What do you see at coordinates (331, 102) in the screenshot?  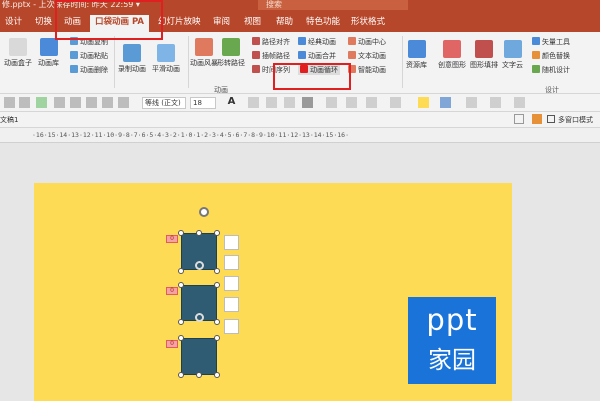 I see `list-icon` at bounding box center [331, 102].